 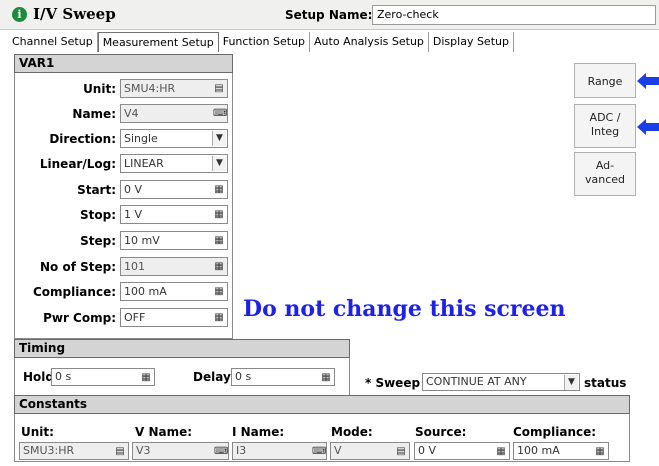 I want to click on pwr-comp-field: OFF ▦, so click(x=174, y=317).